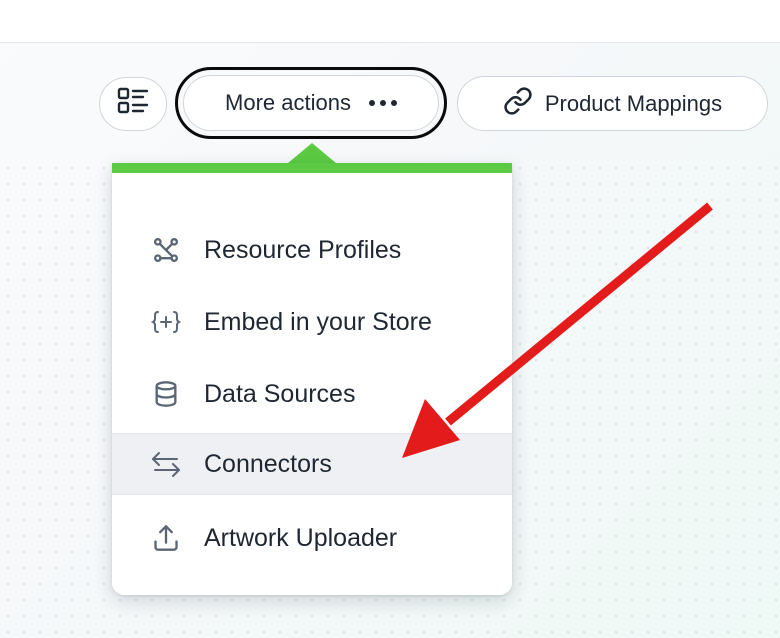  What do you see at coordinates (633, 103) in the screenshot?
I see `product-mappings-label: Product Mappings` at bounding box center [633, 103].